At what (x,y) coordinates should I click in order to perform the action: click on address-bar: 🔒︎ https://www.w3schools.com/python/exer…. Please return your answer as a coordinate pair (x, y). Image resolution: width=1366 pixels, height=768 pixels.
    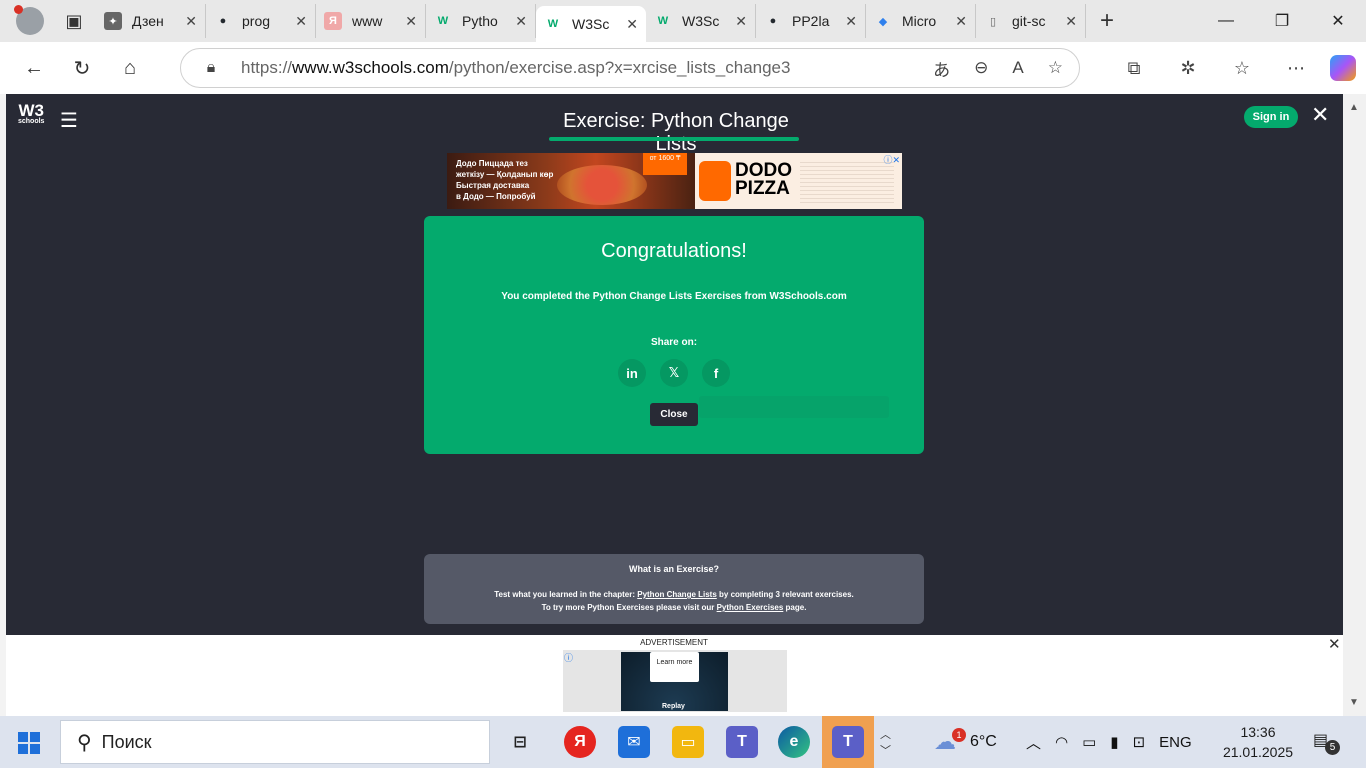
    Looking at the image, I should click on (630, 68).